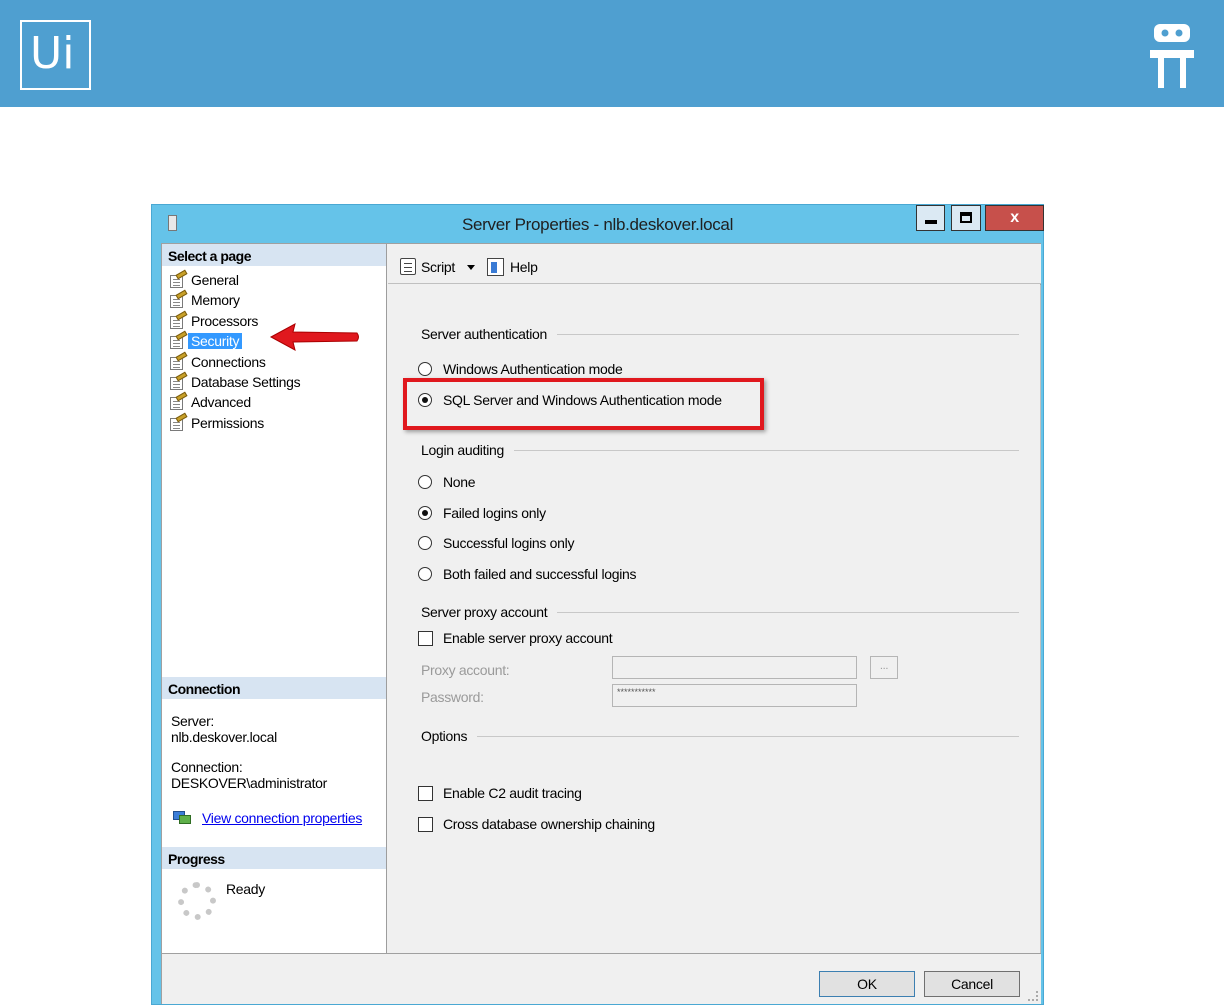  I want to click on robot-icon, so click(1172, 56).